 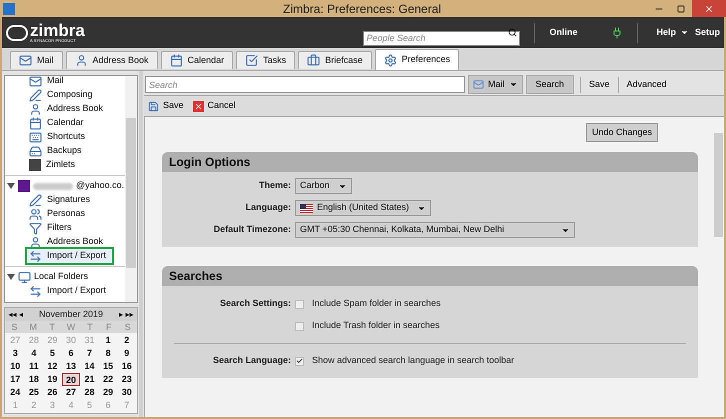 What do you see at coordinates (33, 327) in the screenshot?
I see `weekday-label: M` at bounding box center [33, 327].